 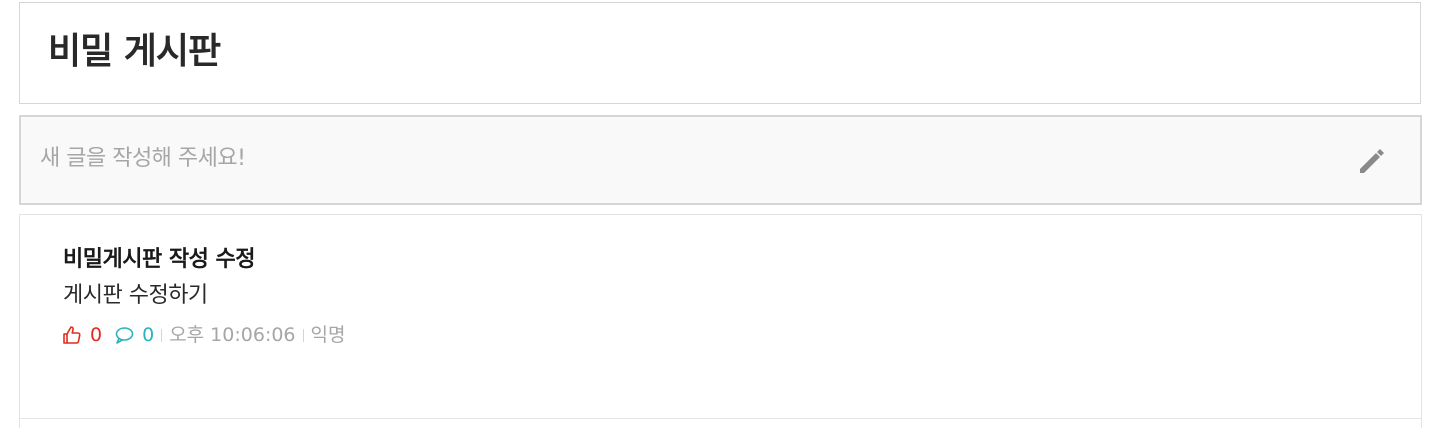 I want to click on comment-icon, so click(x=124, y=335).